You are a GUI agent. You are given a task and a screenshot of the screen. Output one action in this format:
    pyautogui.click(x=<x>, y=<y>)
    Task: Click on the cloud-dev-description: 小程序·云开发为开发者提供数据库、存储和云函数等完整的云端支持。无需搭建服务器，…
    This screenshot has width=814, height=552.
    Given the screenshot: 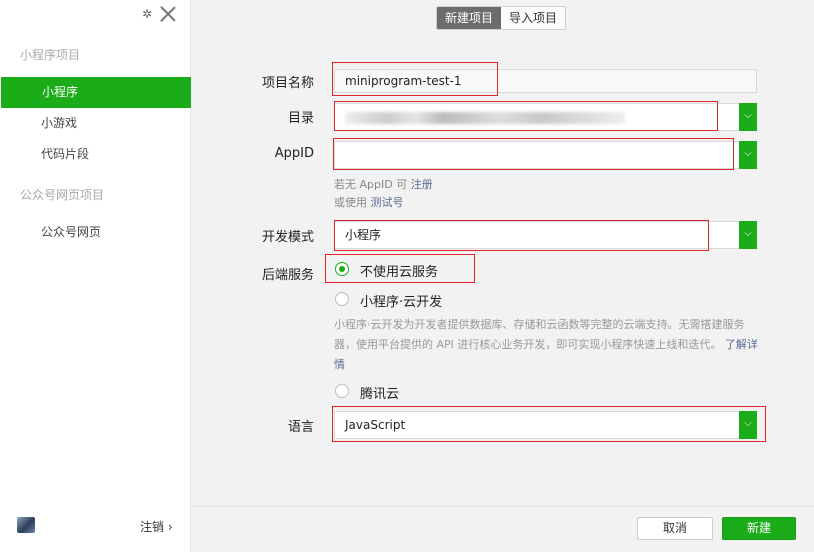 What is the action you would take?
    pyautogui.click(x=549, y=345)
    